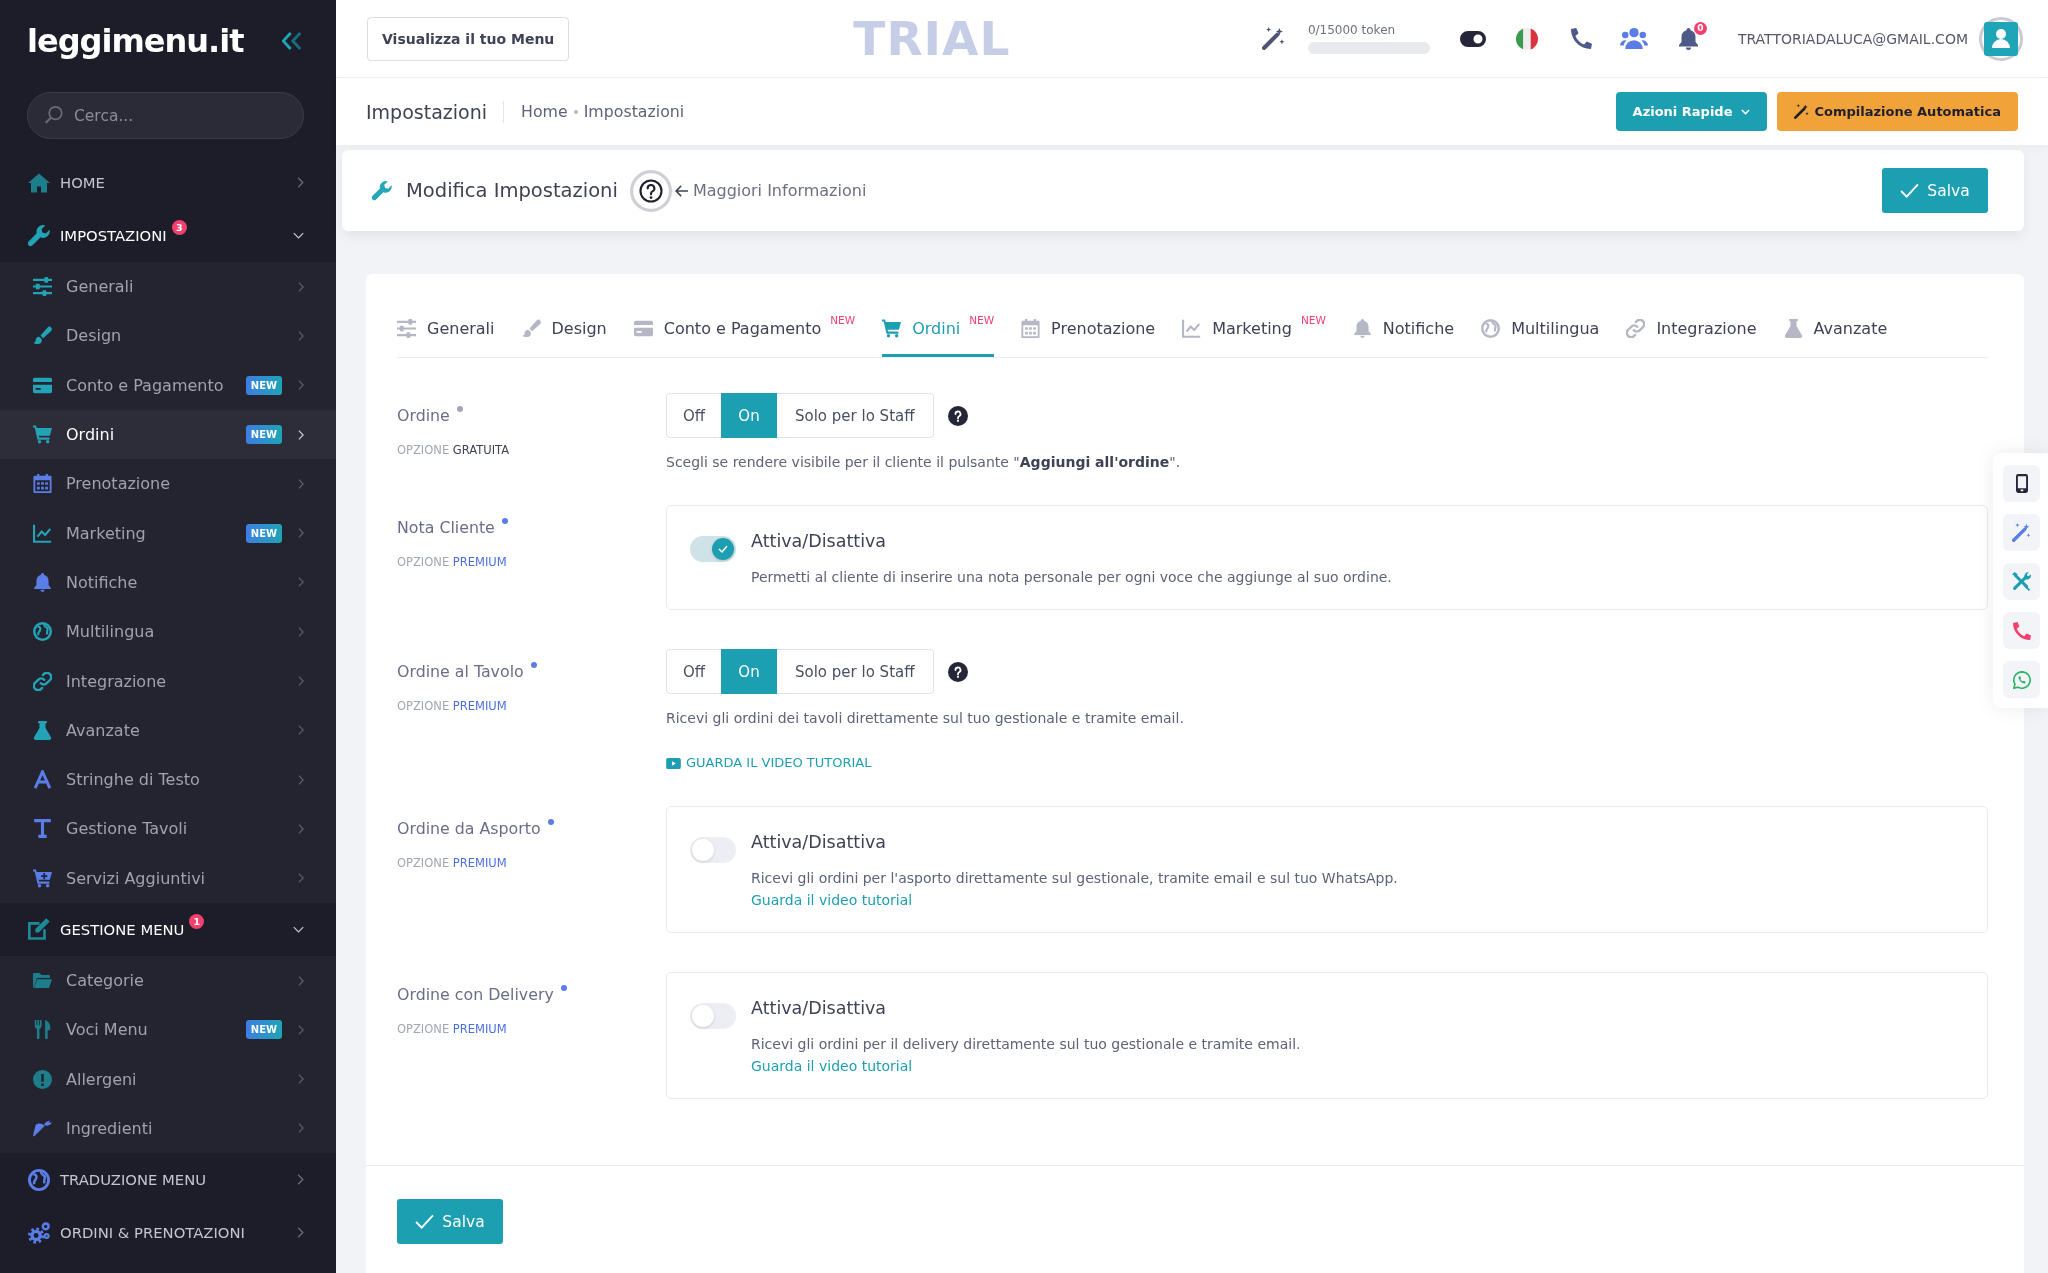 This screenshot has height=1273, width=2048. I want to click on more-info-link: Maggiori Informazioni, so click(779, 190).